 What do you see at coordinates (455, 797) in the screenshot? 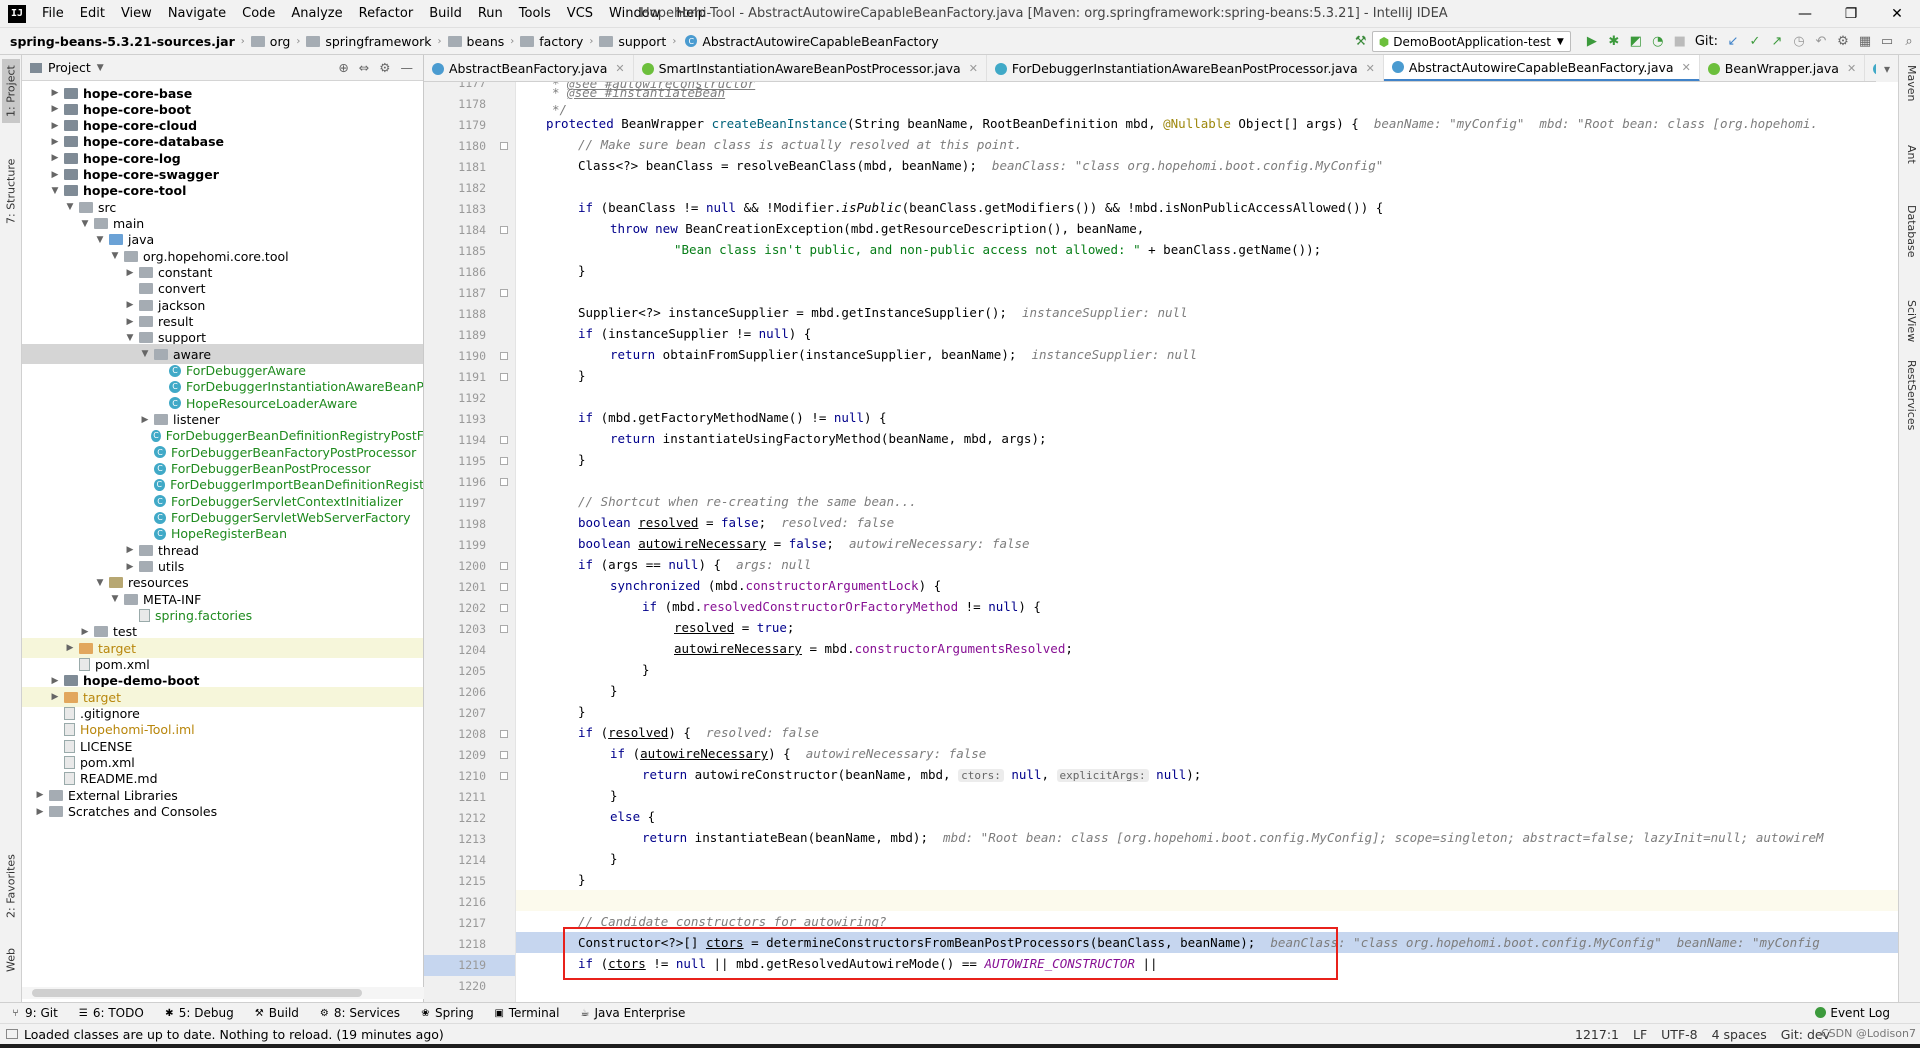
I see `line-number: 1211` at bounding box center [455, 797].